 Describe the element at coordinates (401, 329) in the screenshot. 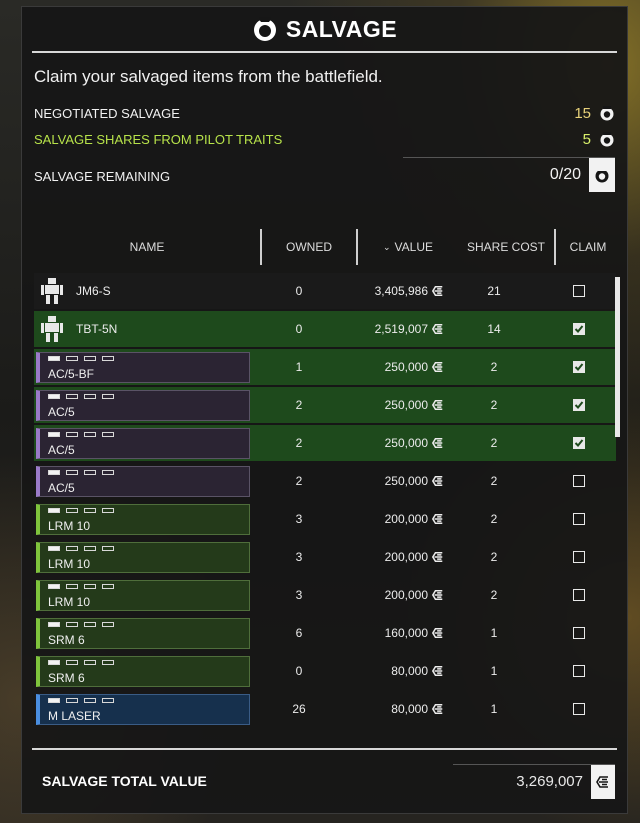

I see `item-value-text: 2,519,007` at that location.